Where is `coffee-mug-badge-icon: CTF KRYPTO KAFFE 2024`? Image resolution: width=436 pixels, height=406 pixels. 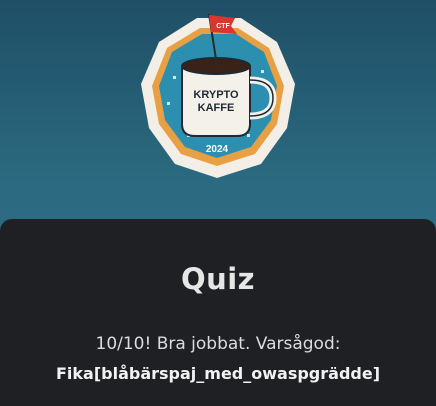
coffee-mug-badge-icon: CTF KRYPTO KAFFE 2024 is located at coordinates (218, 95).